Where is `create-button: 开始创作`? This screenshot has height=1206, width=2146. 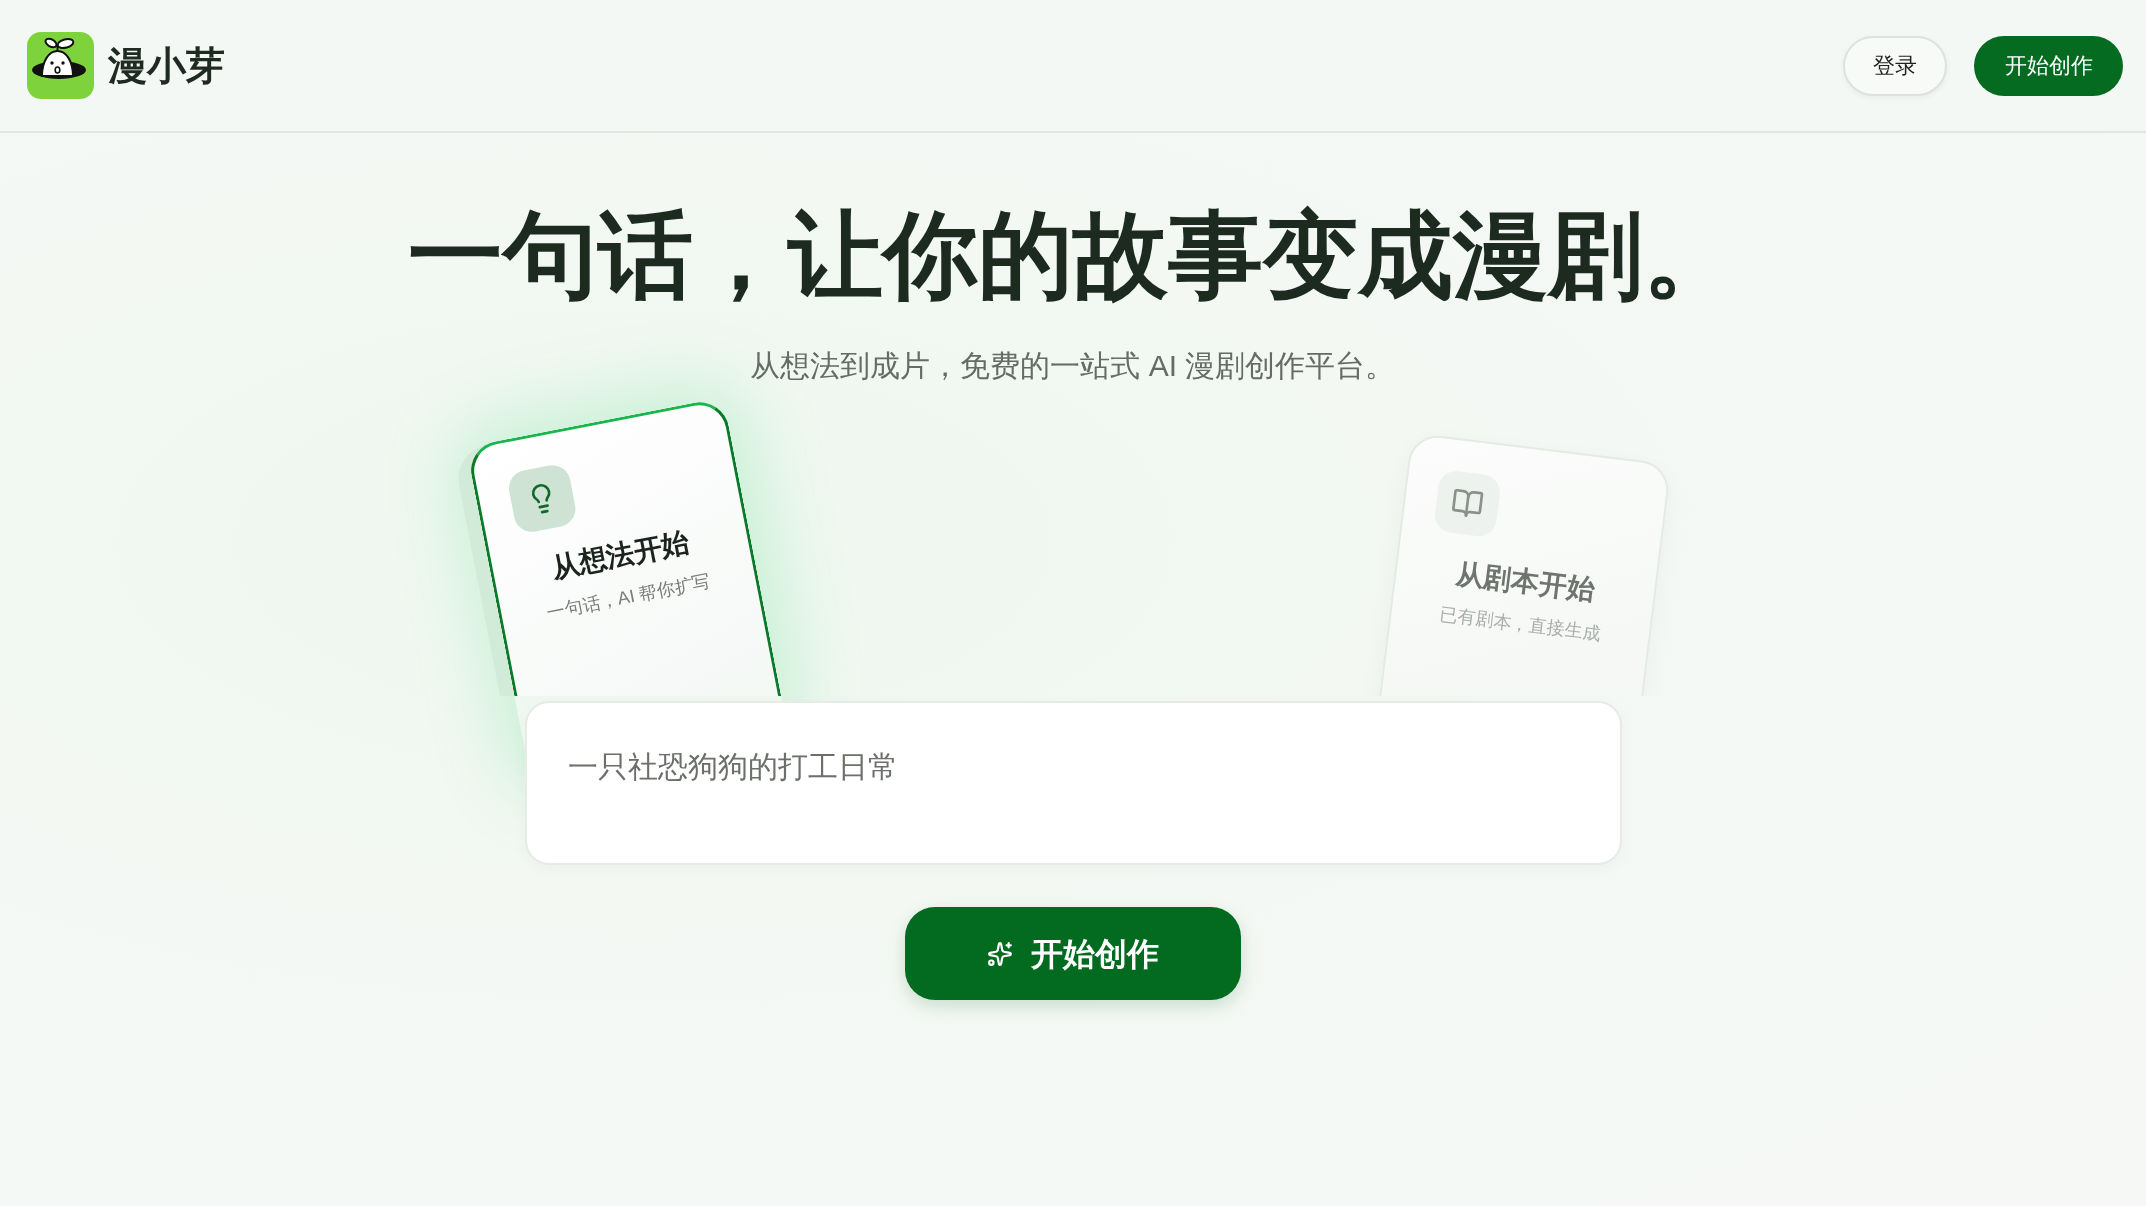 create-button: 开始创作 is located at coordinates (1073, 954).